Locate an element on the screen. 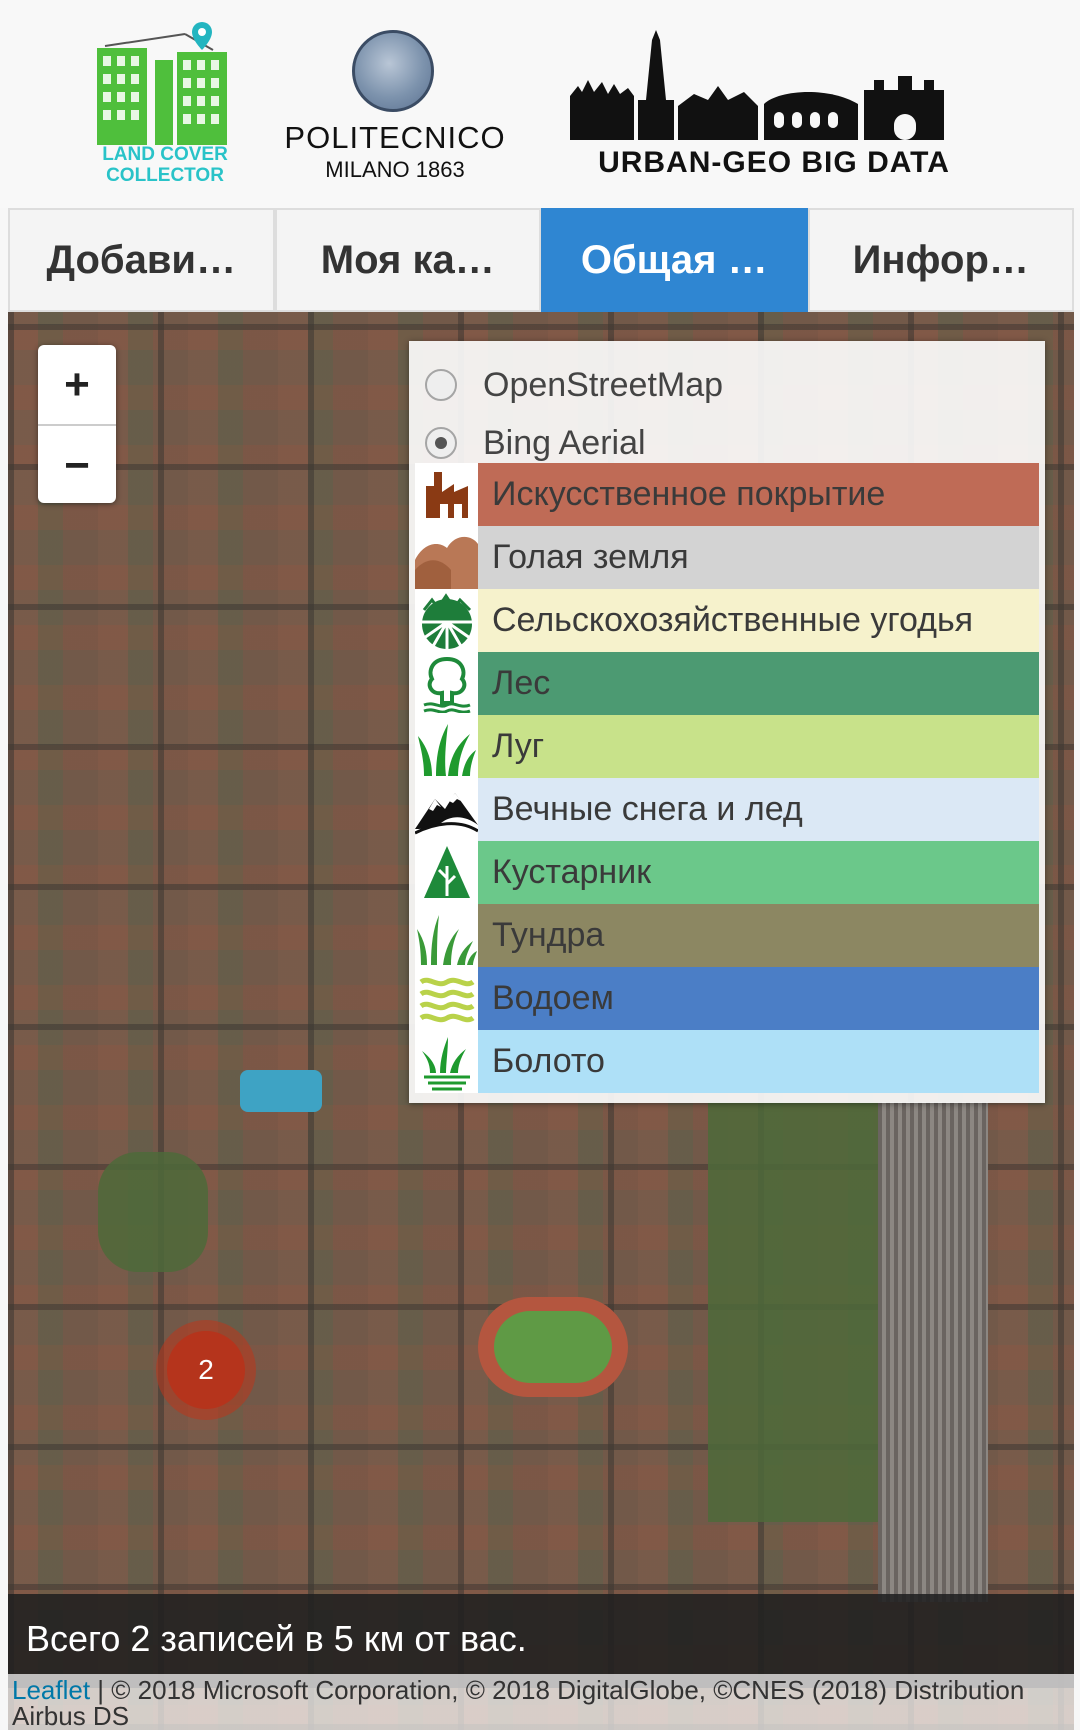 The width and height of the screenshot is (1080, 1730). tree-icon is located at coordinates (446, 683).